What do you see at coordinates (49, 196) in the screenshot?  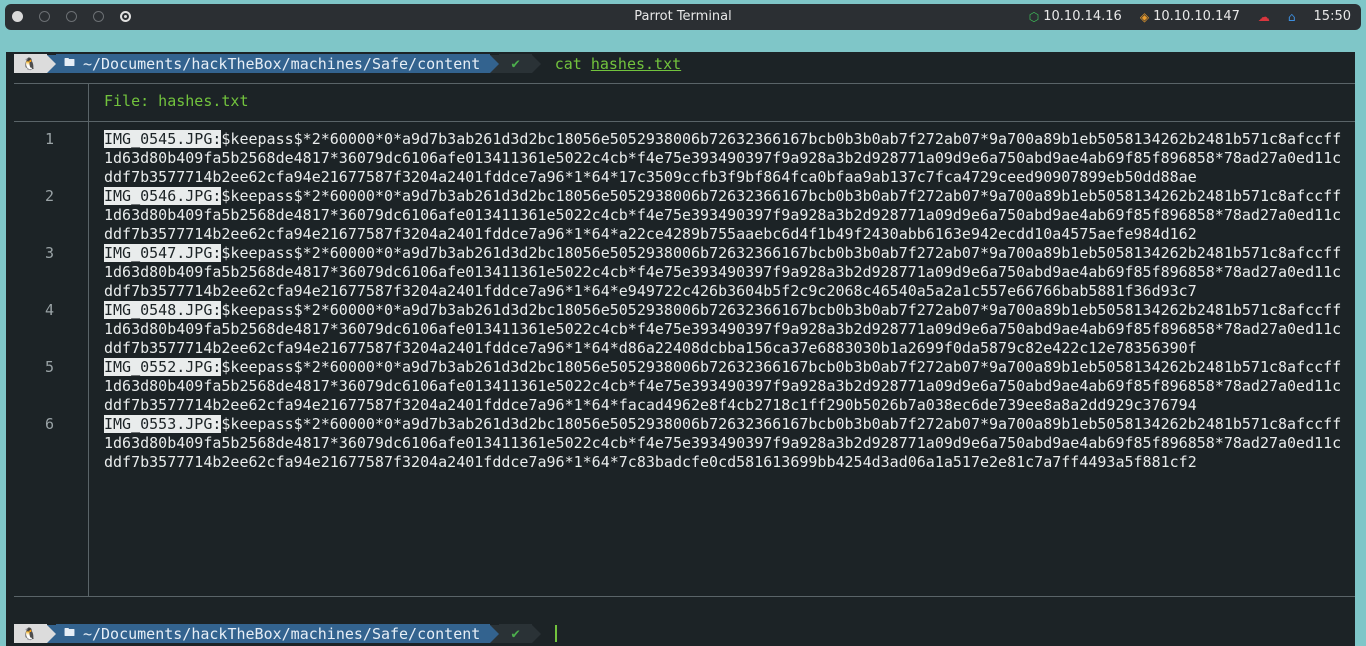 I see `line-number: 2` at bounding box center [49, 196].